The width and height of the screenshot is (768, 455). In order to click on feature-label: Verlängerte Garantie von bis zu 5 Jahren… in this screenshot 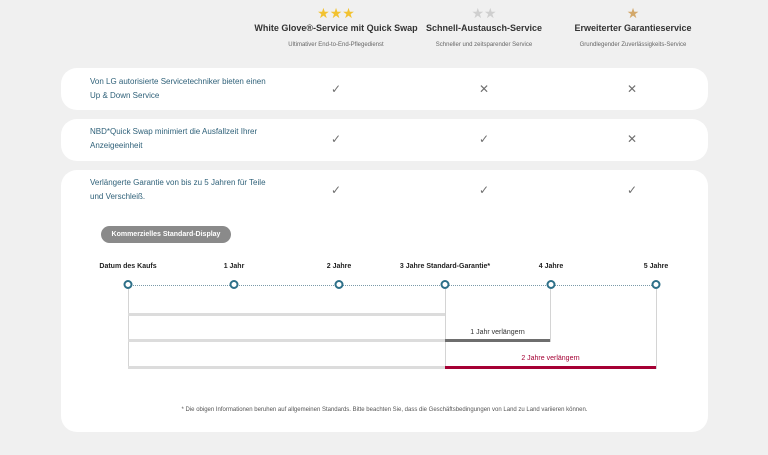, I will do `click(178, 189)`.